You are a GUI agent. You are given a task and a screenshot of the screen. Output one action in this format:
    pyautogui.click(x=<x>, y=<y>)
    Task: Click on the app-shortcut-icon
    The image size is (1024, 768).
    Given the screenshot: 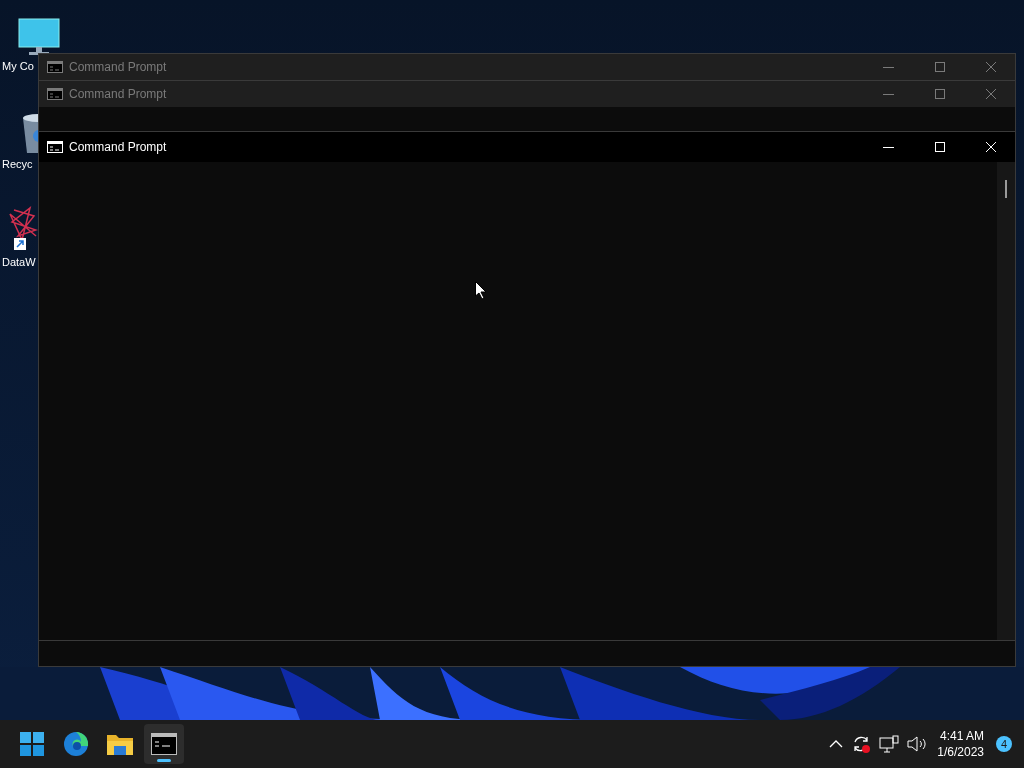 What is the action you would take?
    pyautogui.click(x=23, y=229)
    